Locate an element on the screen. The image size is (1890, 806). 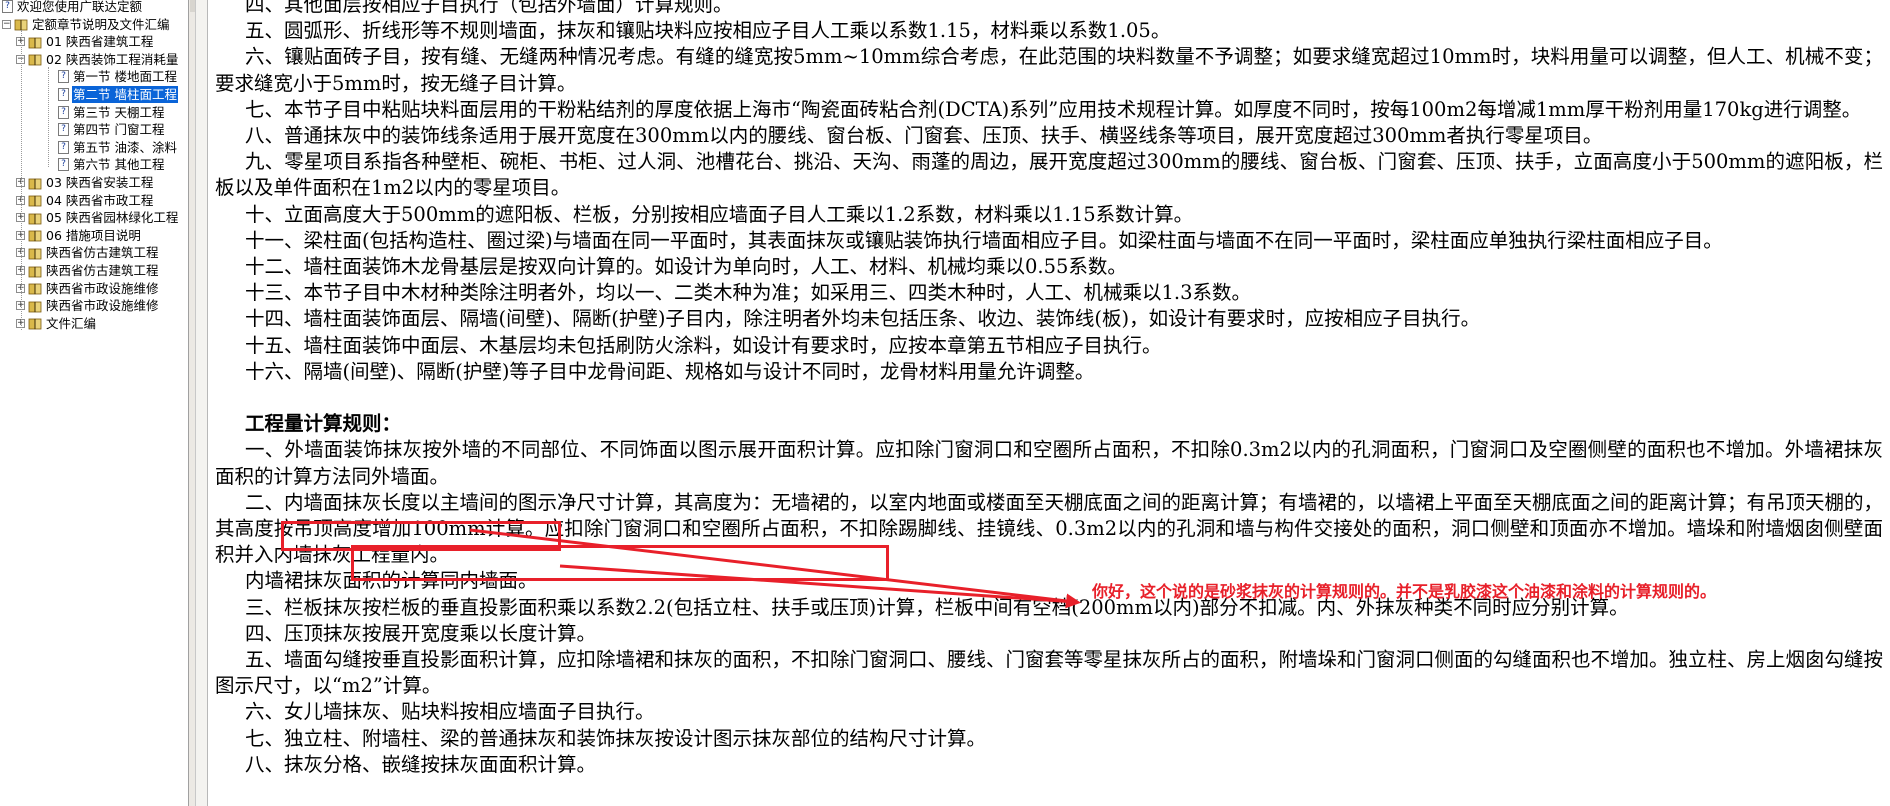
annotation-comment: 你好，这个说的是砂浆抹灰的计算规则的。并不是乳胶漆这个油漆和涂料的计算规则的。 is located at coordinates (1404, 591).